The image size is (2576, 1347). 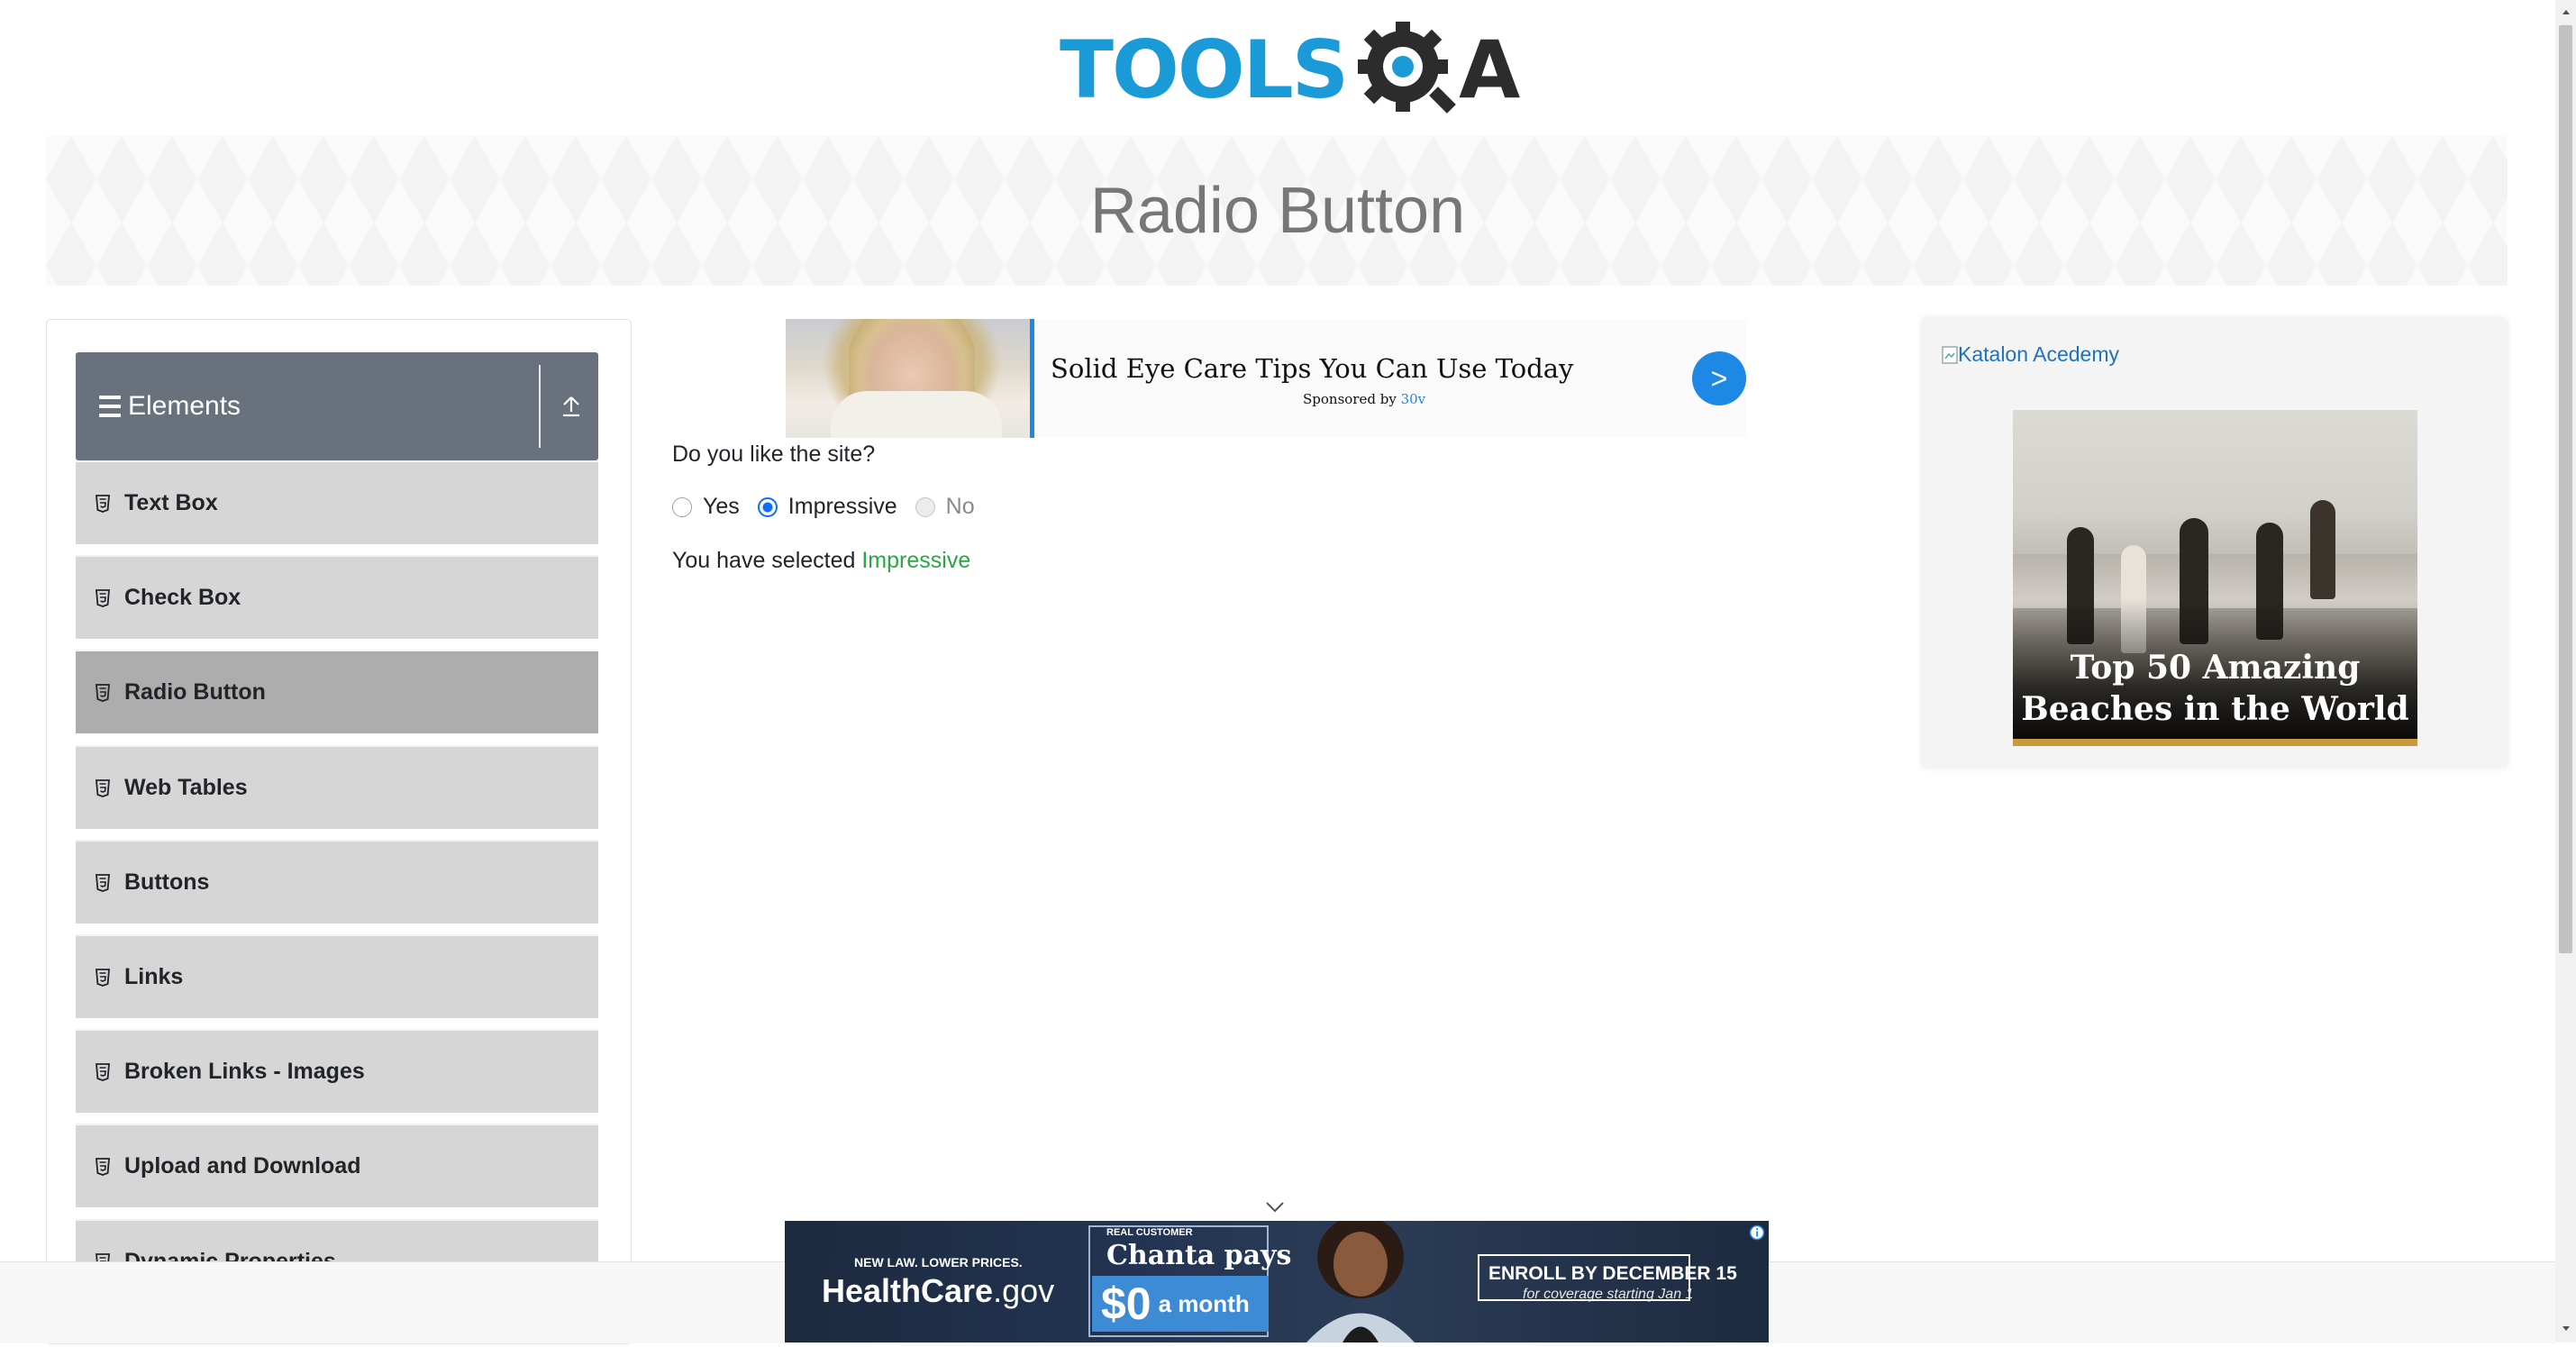 What do you see at coordinates (908, 1290) in the screenshot?
I see `hc-brand-main: HealthCare` at bounding box center [908, 1290].